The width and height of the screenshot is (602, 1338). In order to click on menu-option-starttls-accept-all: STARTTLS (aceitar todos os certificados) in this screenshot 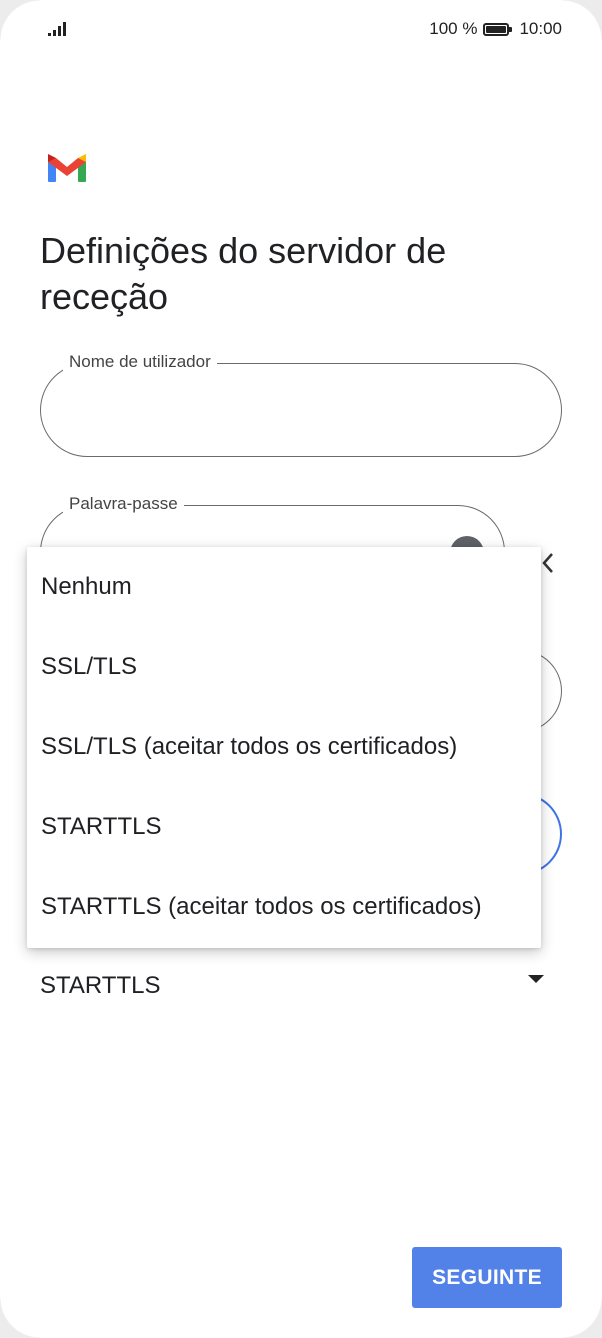, I will do `click(284, 907)`.